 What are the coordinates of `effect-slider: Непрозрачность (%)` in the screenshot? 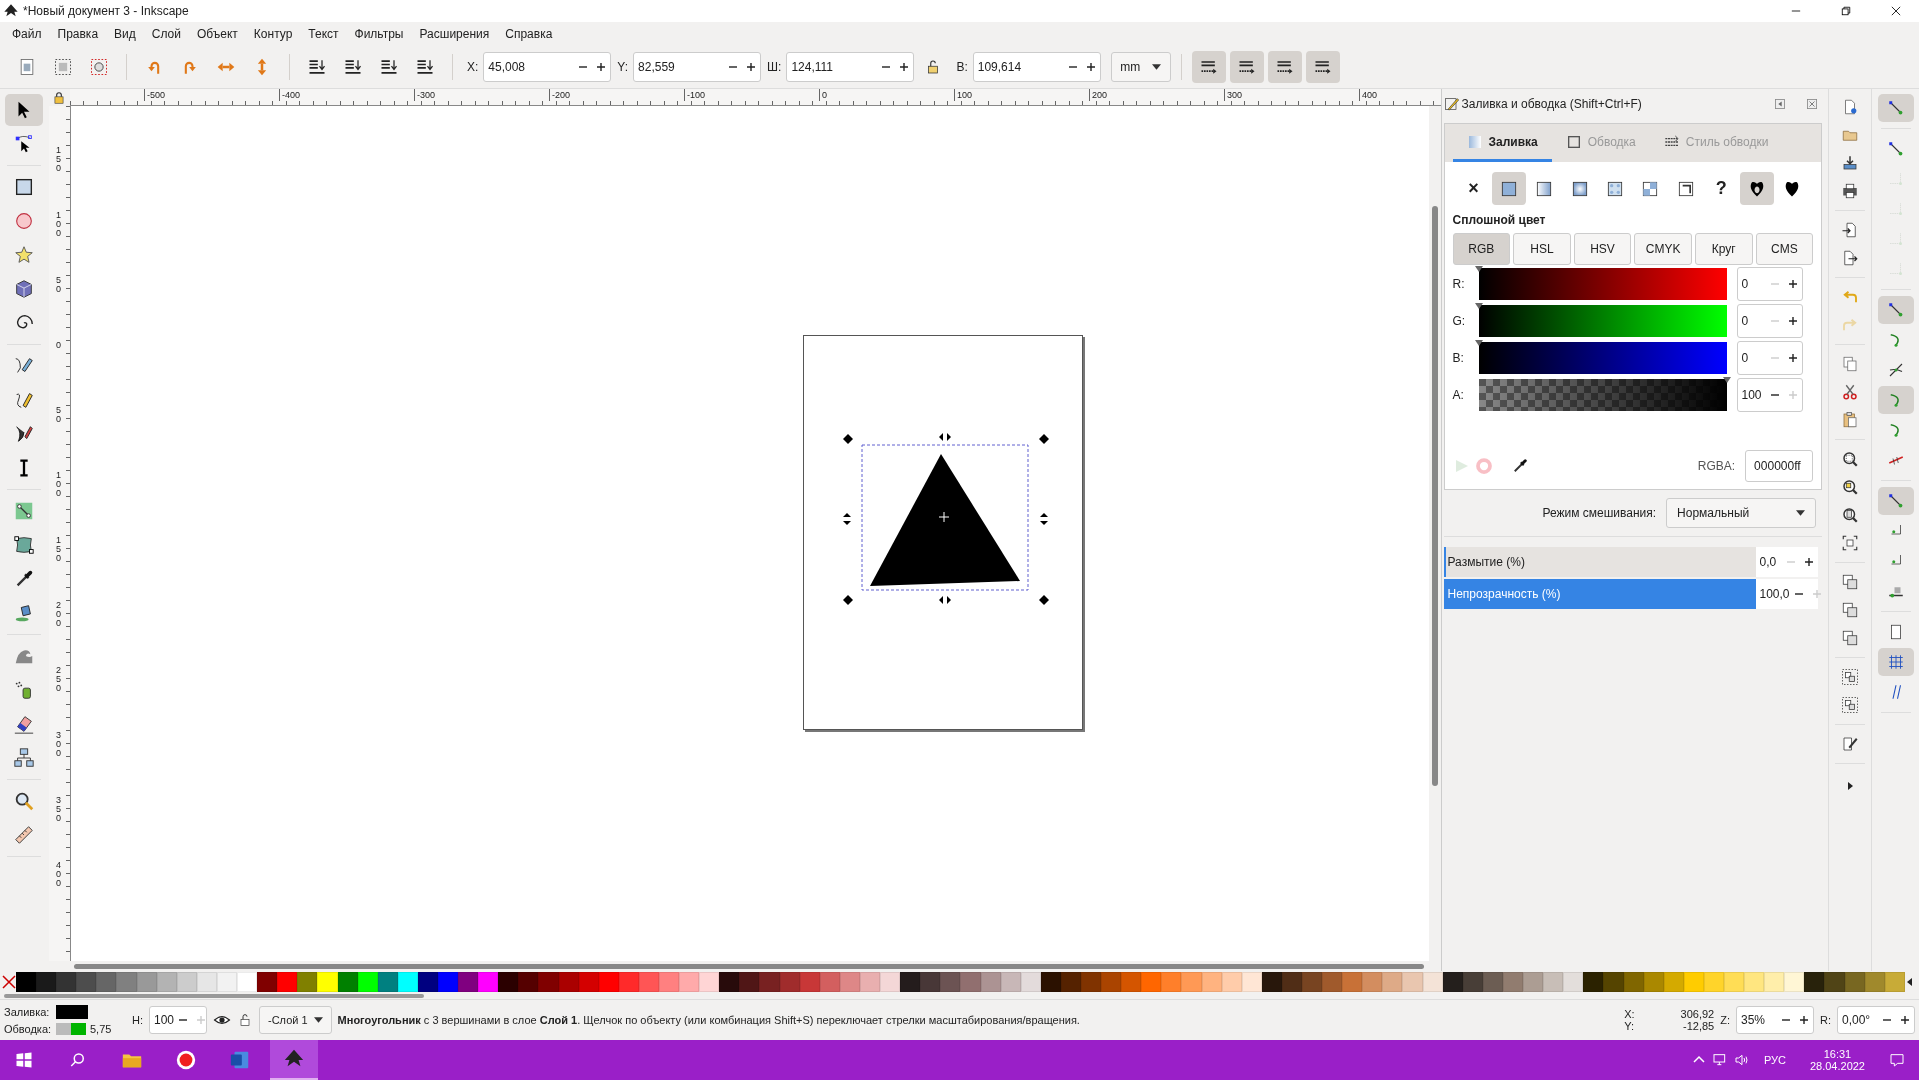 It's located at (1599, 594).